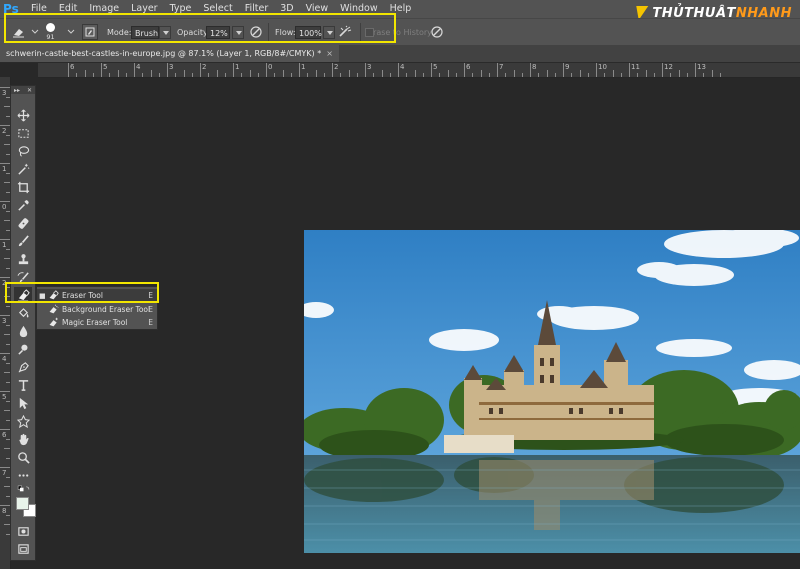 Image resolution: width=800 pixels, height=569 pixels. I want to click on custom-shape-tool, so click(23, 421).